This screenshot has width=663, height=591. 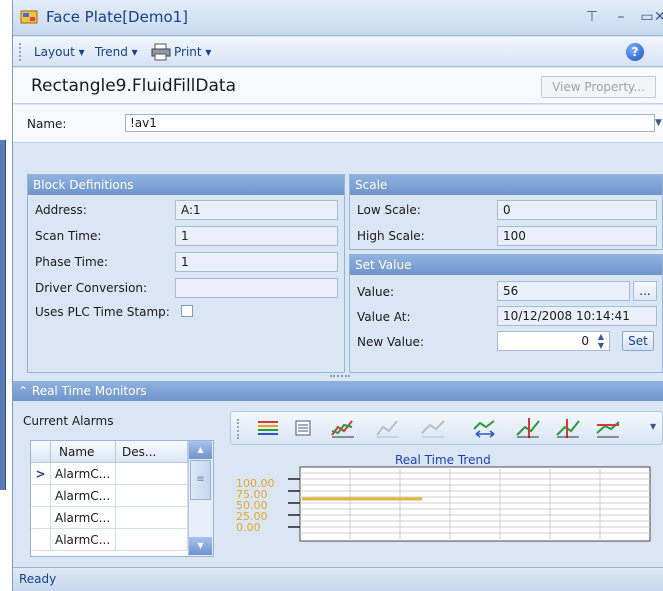 What do you see at coordinates (659, 123) in the screenshot?
I see `chevron-down-icon: ▼` at bounding box center [659, 123].